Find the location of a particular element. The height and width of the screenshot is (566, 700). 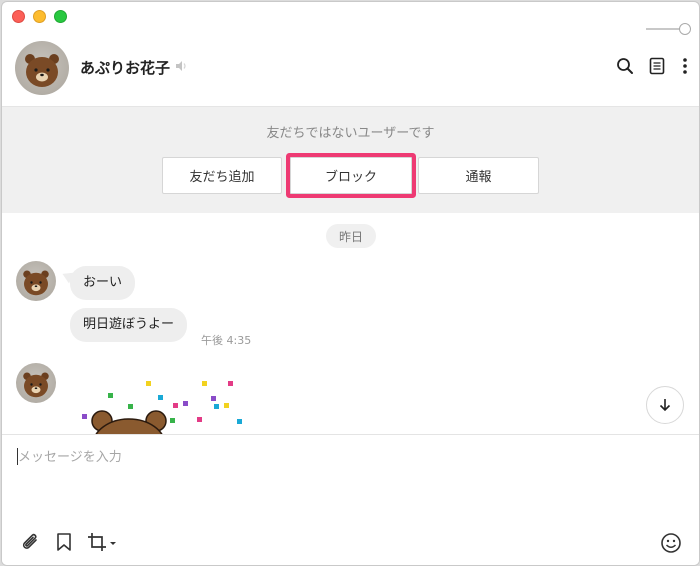

arrow-down-icon is located at coordinates (665, 405).